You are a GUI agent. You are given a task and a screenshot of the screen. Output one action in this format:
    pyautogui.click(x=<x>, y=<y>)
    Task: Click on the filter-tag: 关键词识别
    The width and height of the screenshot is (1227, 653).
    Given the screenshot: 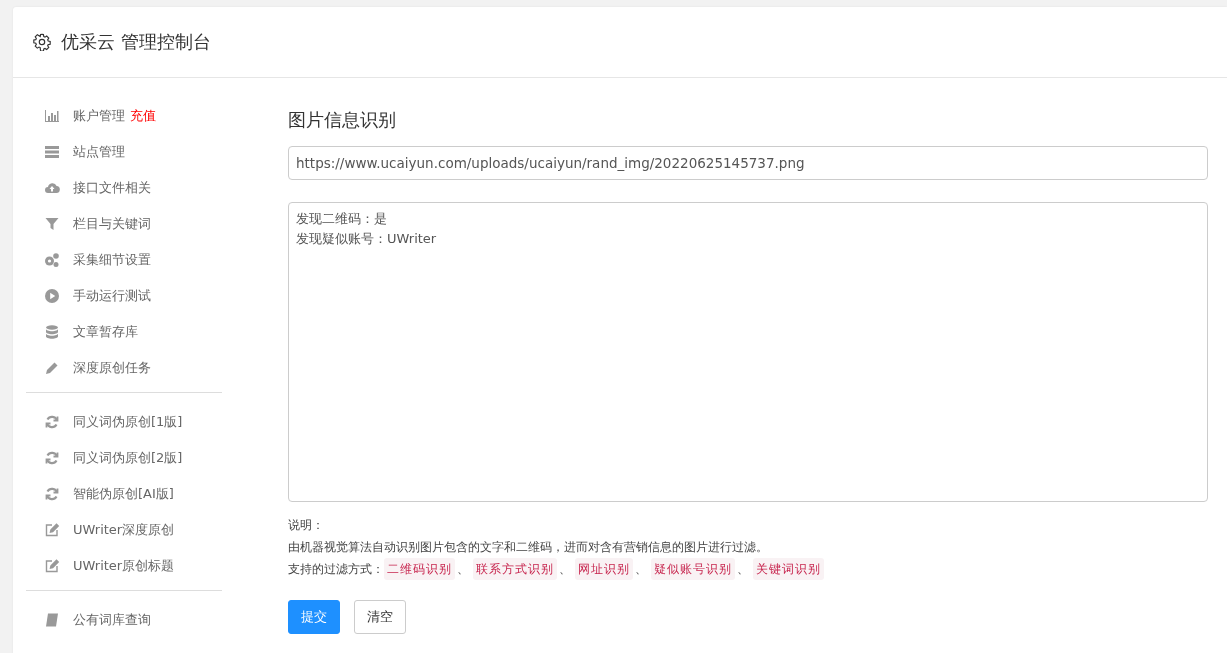 What is the action you would take?
    pyautogui.click(x=788, y=569)
    